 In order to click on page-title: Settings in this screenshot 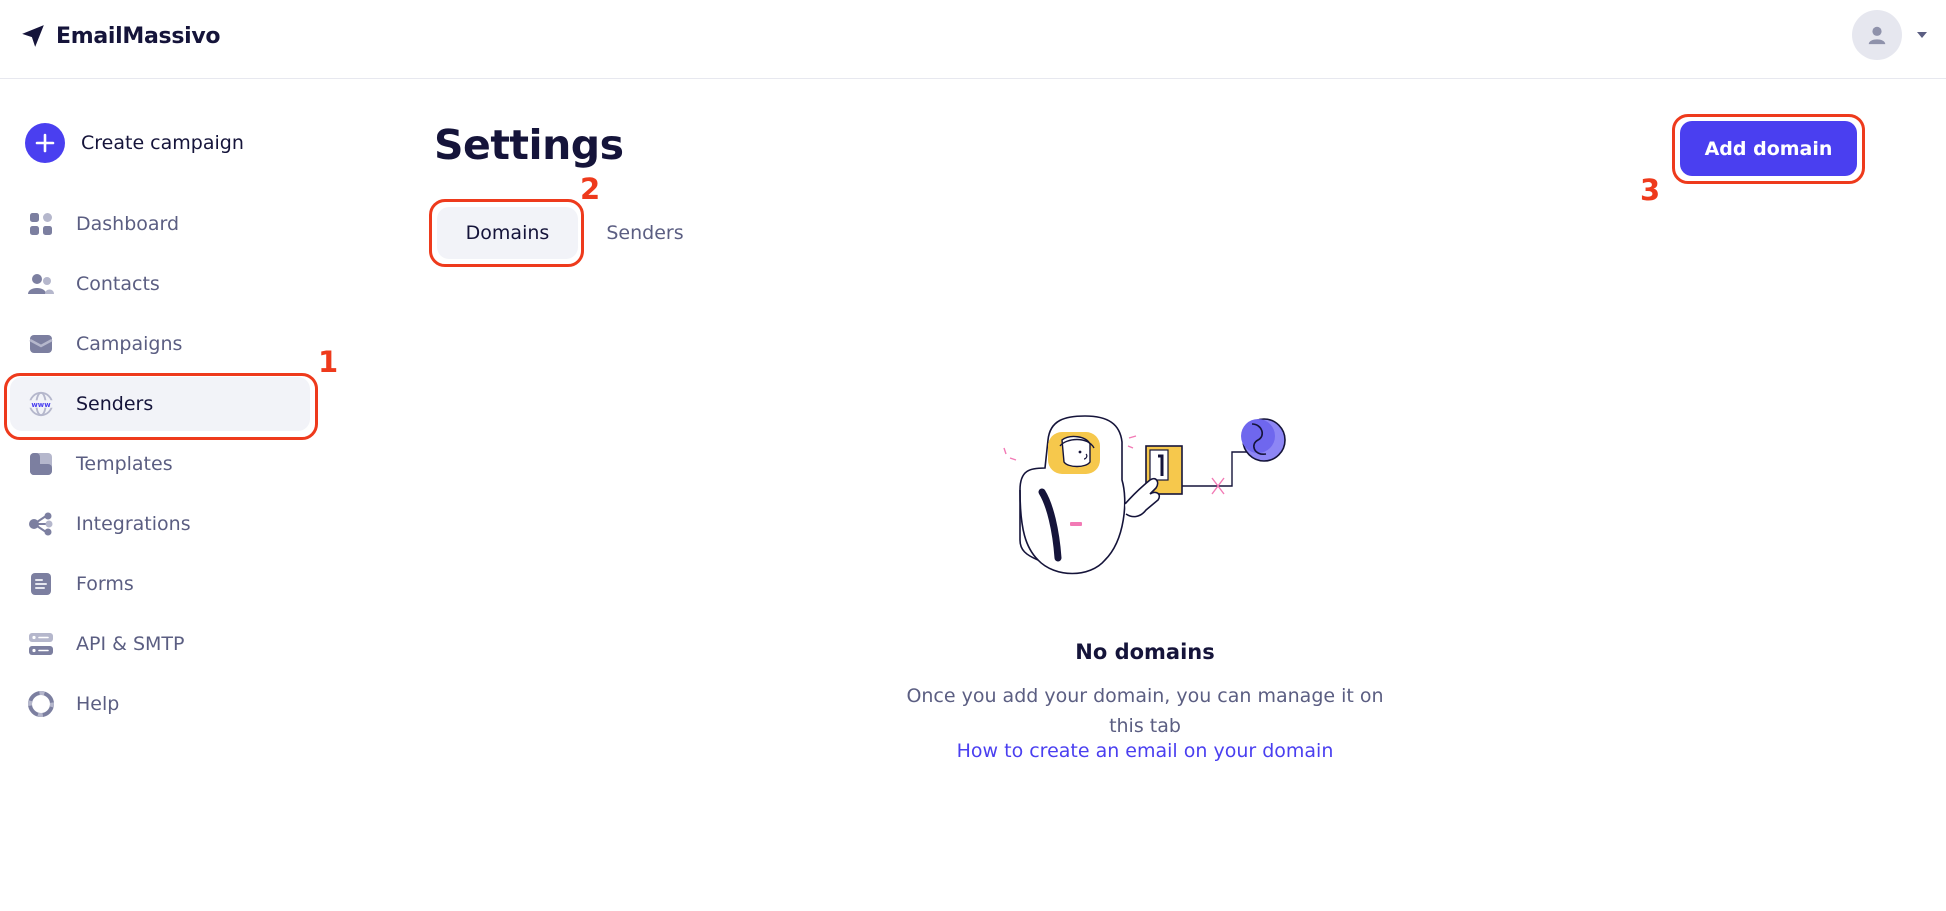, I will do `click(529, 145)`.